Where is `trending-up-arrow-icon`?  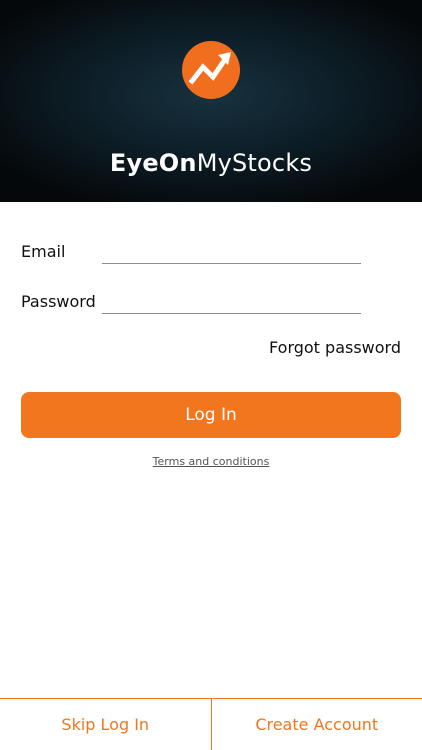 trending-up-arrow-icon is located at coordinates (209, 68).